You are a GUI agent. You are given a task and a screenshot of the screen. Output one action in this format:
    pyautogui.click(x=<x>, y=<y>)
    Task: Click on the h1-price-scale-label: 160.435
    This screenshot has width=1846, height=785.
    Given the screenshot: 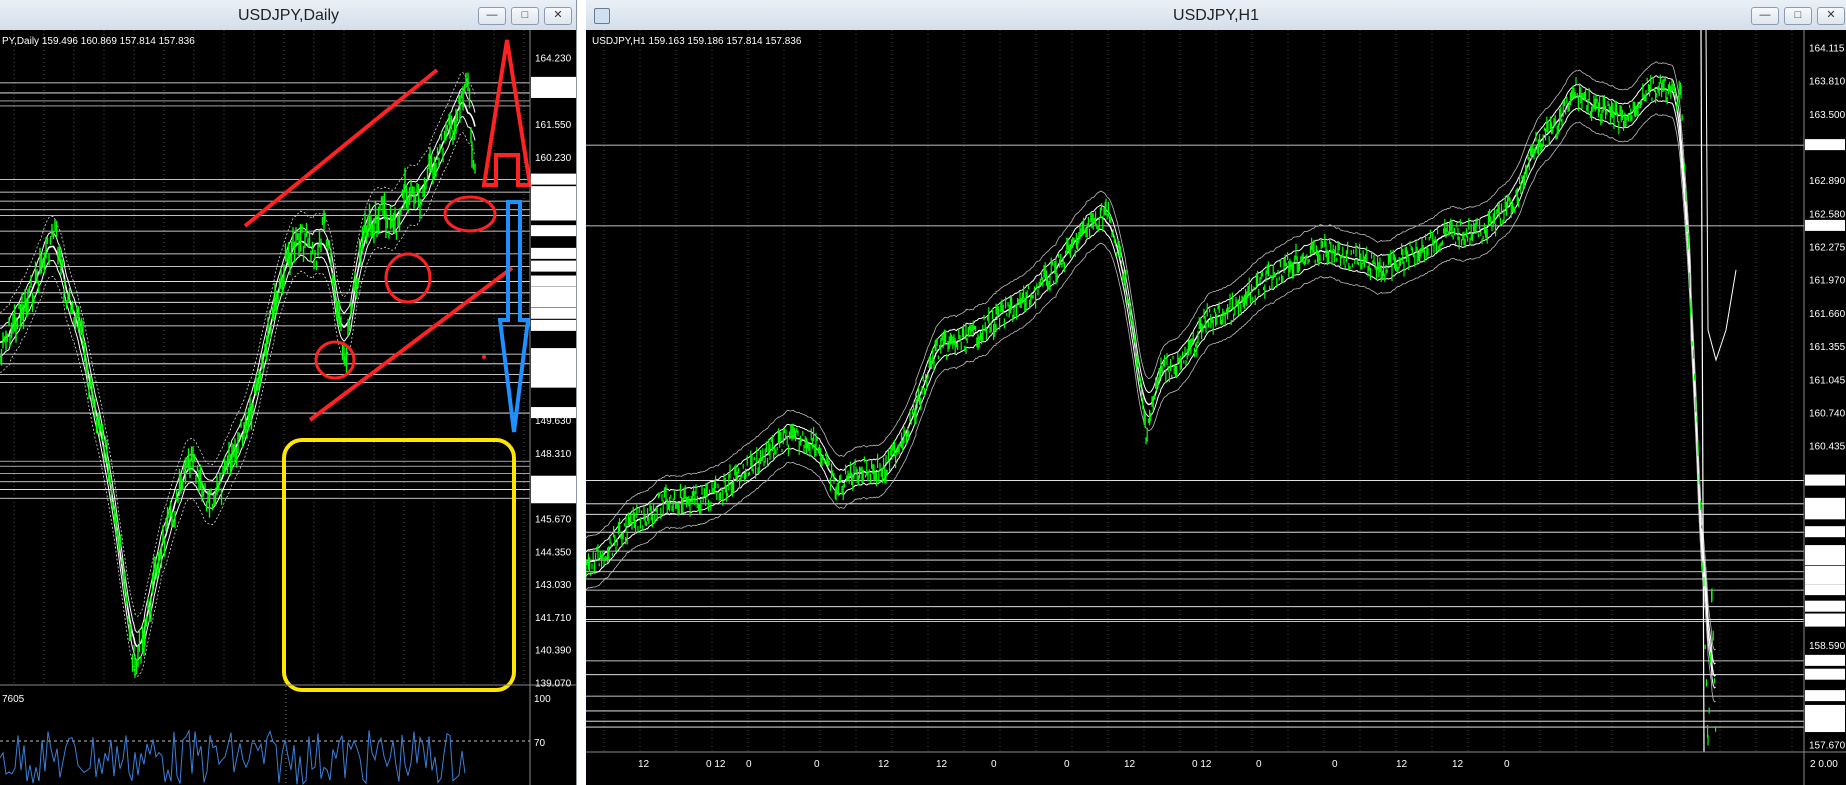 What is the action you would take?
    pyautogui.click(x=1827, y=446)
    